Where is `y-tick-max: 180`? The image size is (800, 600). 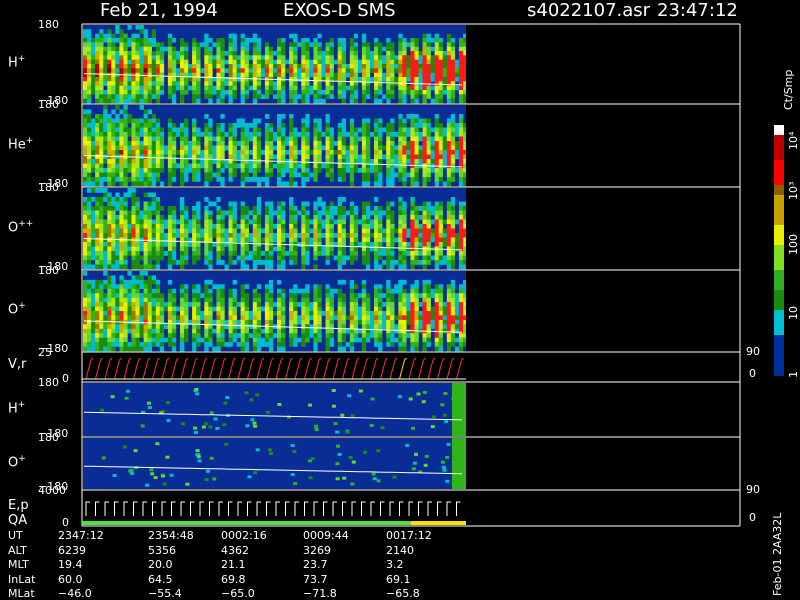 y-tick-max: 180 is located at coordinates (48, 382).